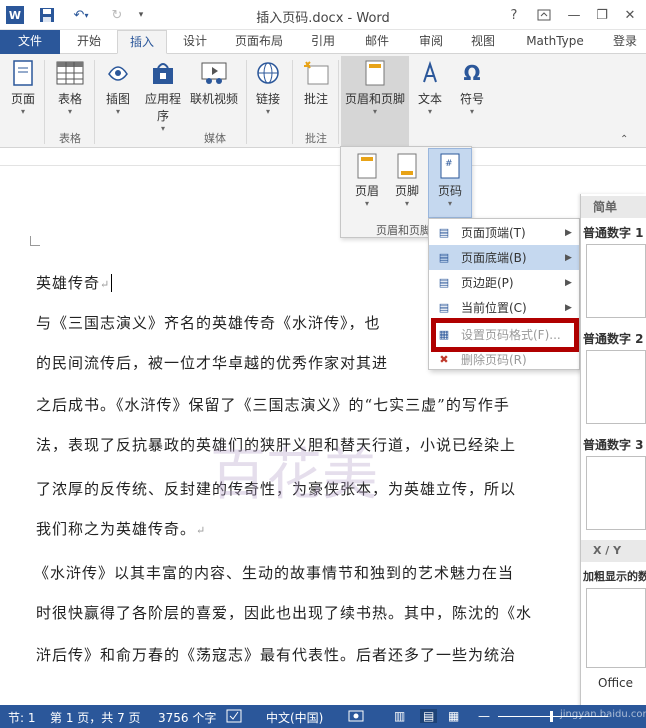 The width and height of the screenshot is (646, 728). Describe the element at coordinates (323, 157) in the screenshot. I see `ruler` at that location.